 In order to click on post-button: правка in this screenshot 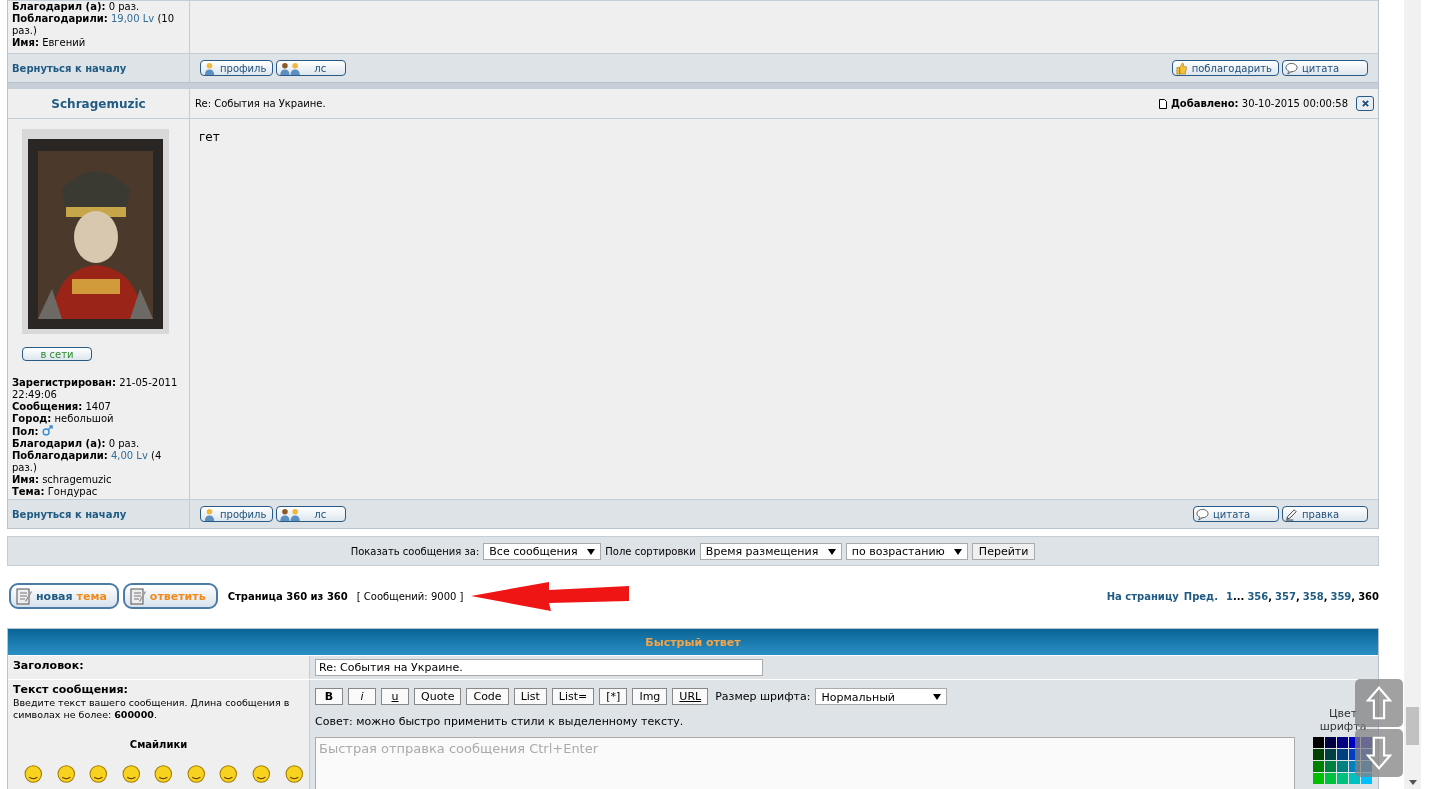, I will do `click(1325, 514)`.